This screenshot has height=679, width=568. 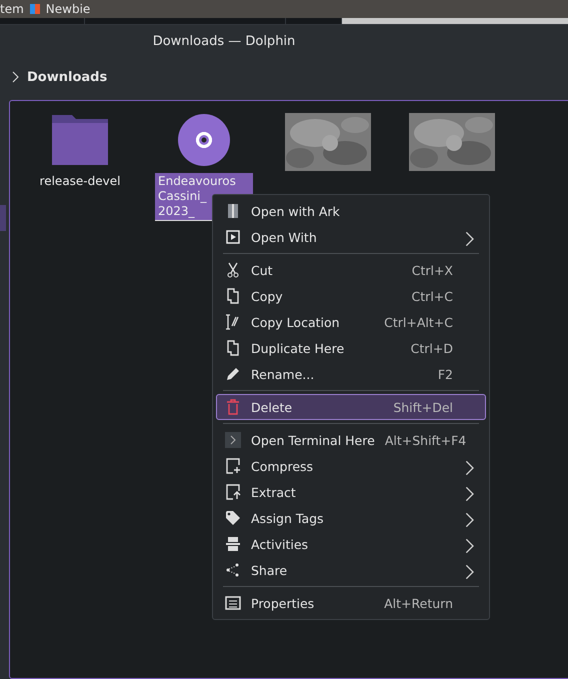 I want to click on properties-icon, so click(x=233, y=603).